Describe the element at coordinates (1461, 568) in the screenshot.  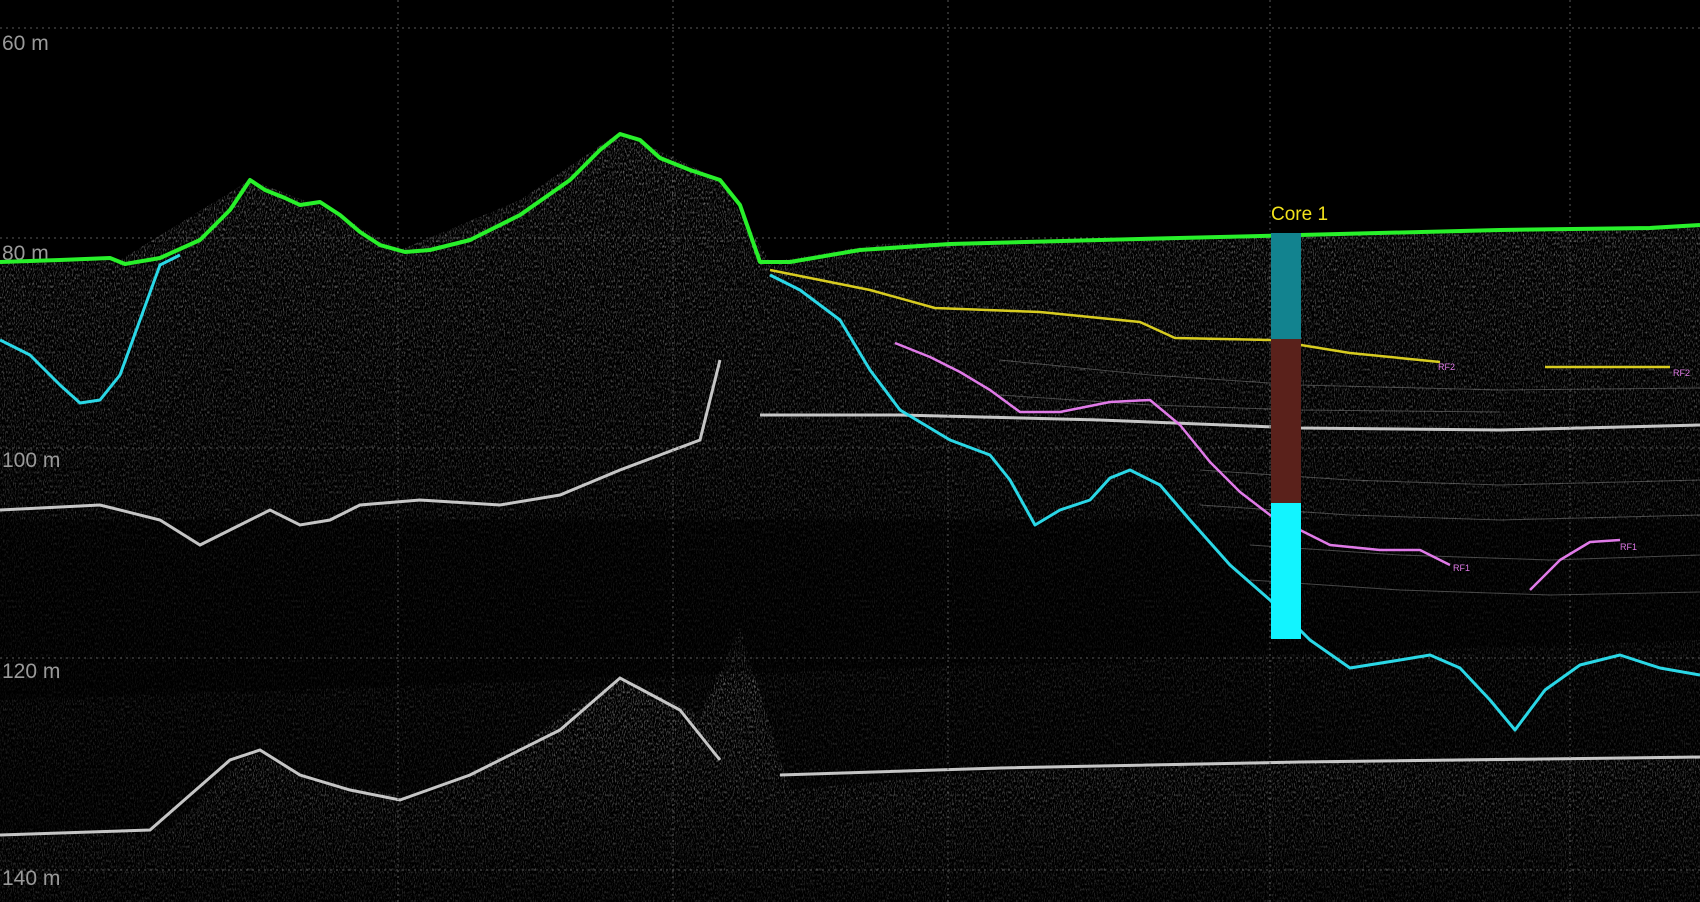
I see `tag-rf1-a: RF1` at that location.